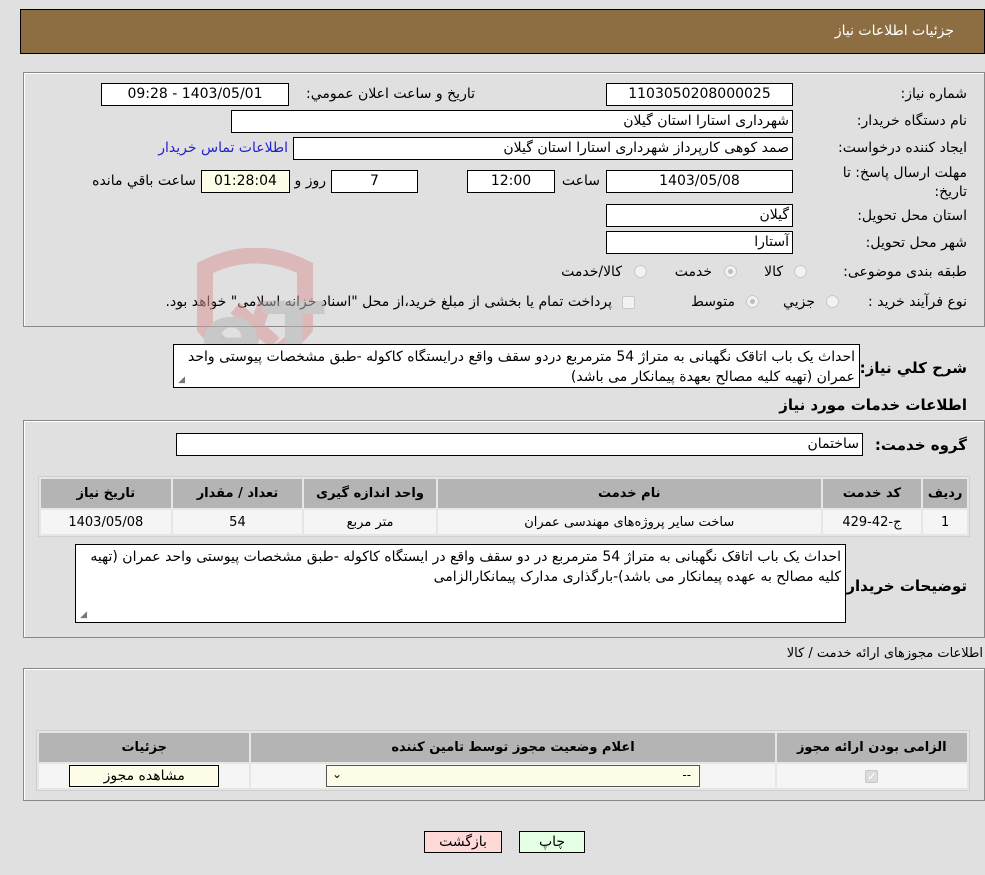  What do you see at coordinates (687, 775) in the screenshot?
I see `permit-status-value: --` at bounding box center [687, 775].